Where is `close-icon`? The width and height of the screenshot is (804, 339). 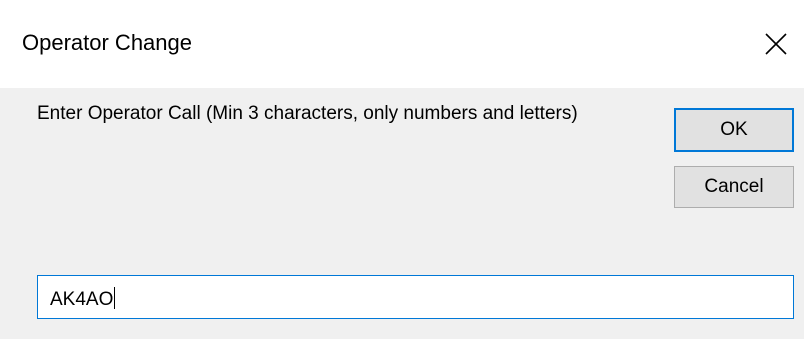 close-icon is located at coordinates (776, 44).